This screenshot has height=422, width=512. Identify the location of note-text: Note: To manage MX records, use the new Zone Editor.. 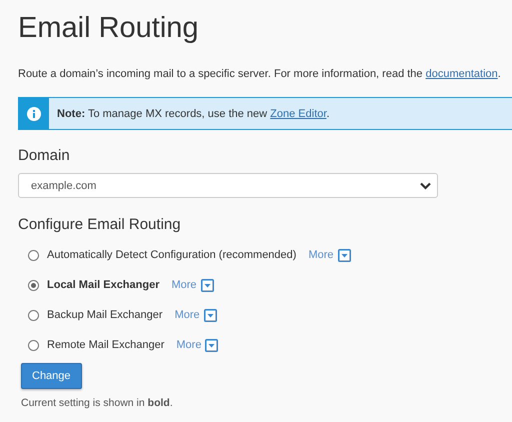
(193, 114).